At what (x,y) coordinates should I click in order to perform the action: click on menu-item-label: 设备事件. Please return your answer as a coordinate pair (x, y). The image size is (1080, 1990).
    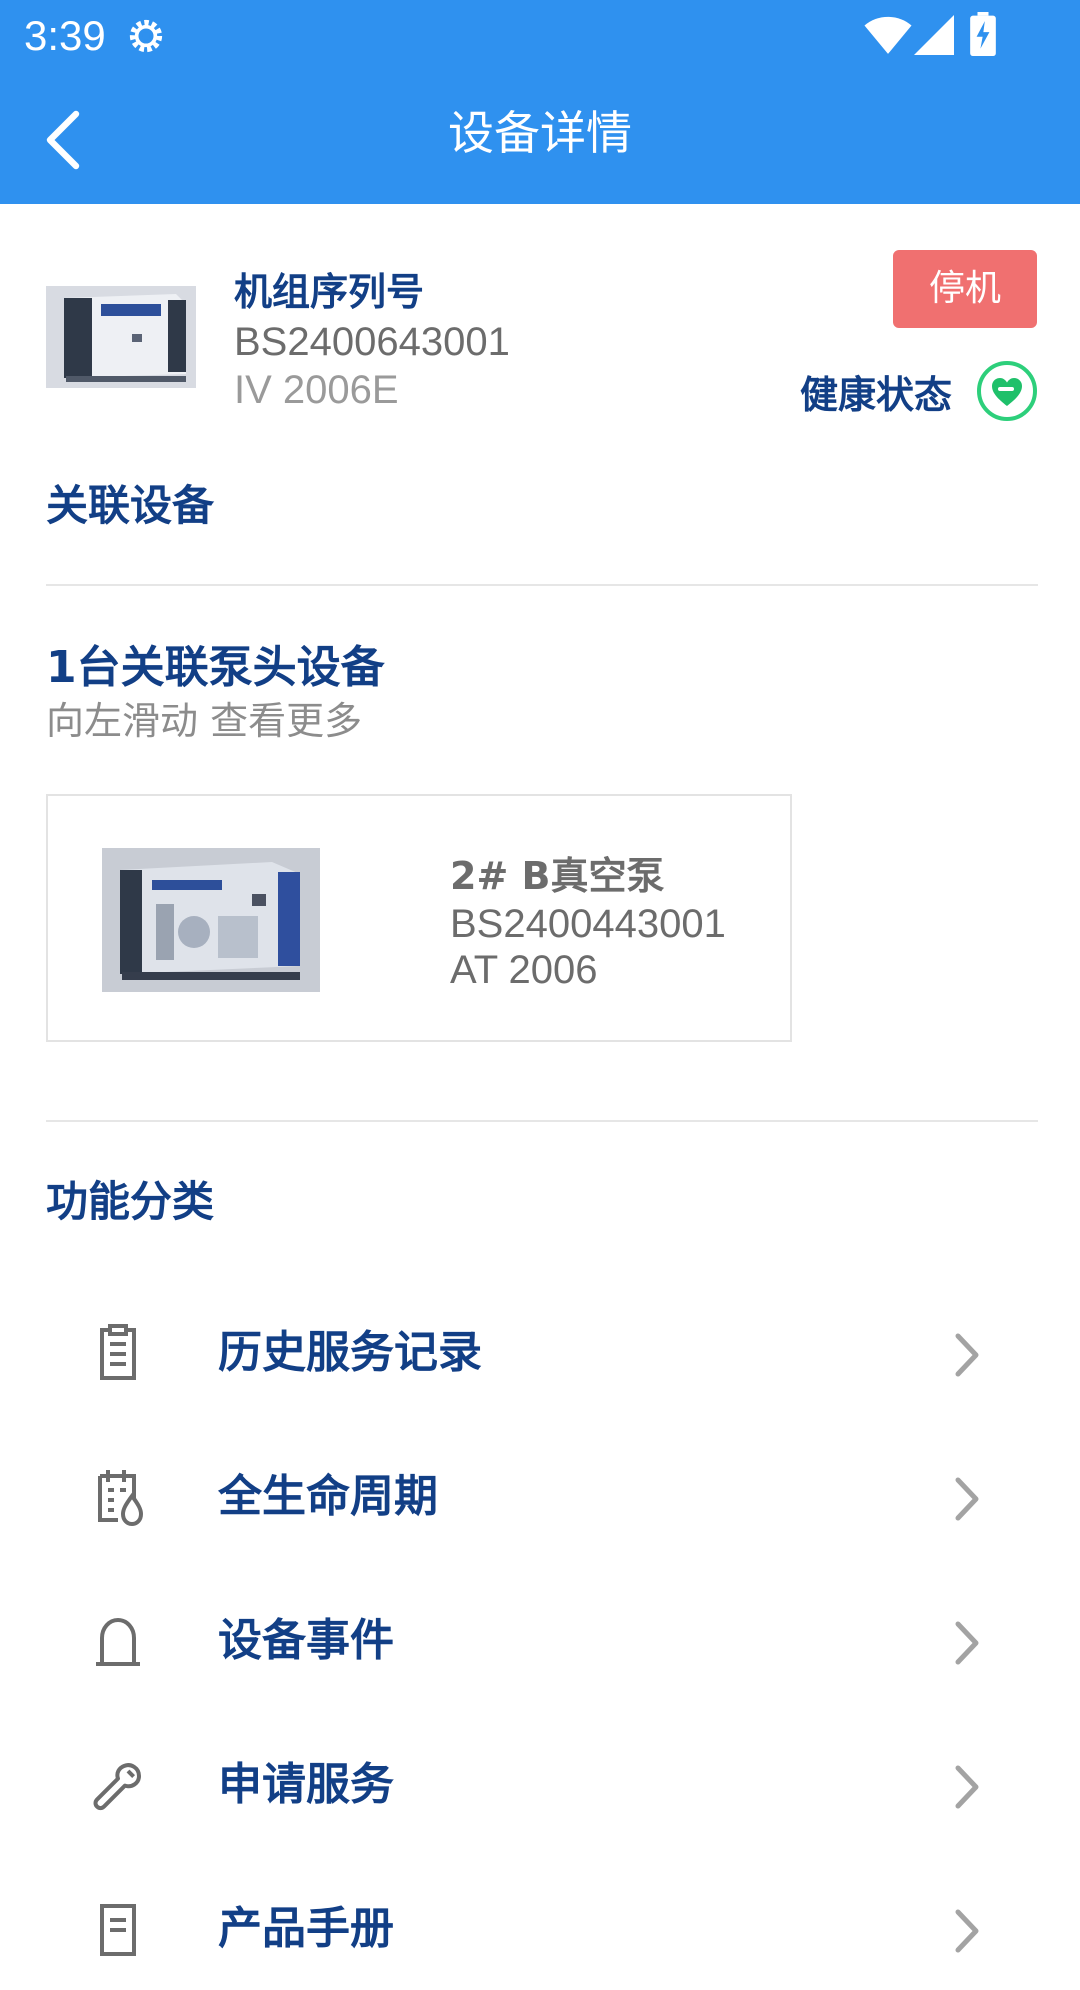
    Looking at the image, I should click on (306, 1640).